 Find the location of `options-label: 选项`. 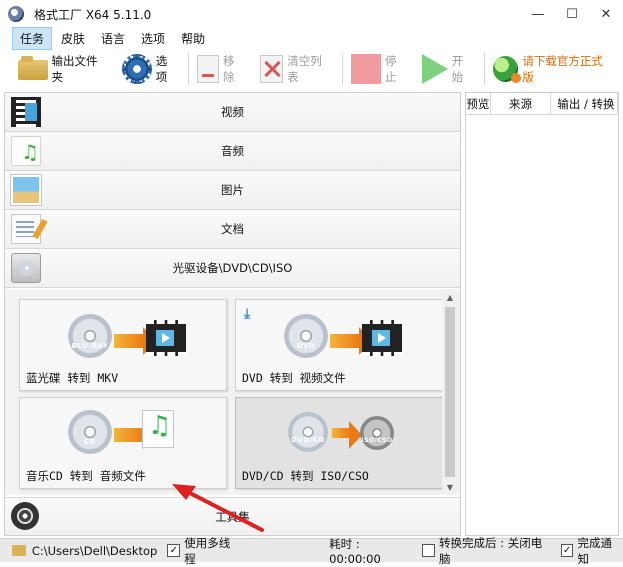

options-label: 选项 is located at coordinates (161, 69).